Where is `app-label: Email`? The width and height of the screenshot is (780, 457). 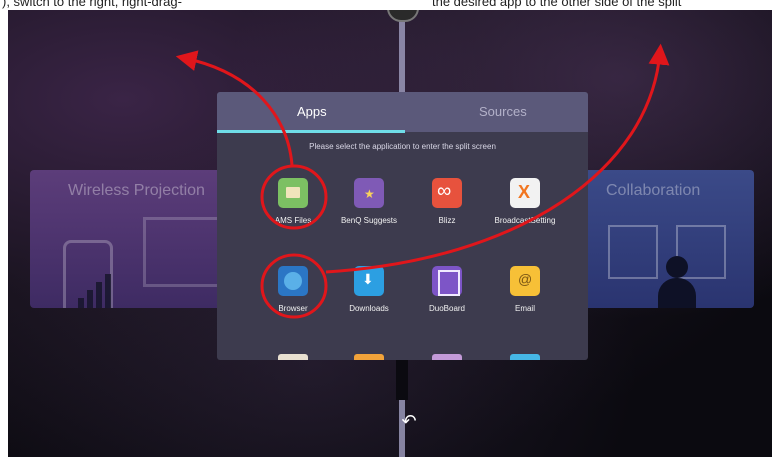 app-label: Email is located at coordinates (524, 308).